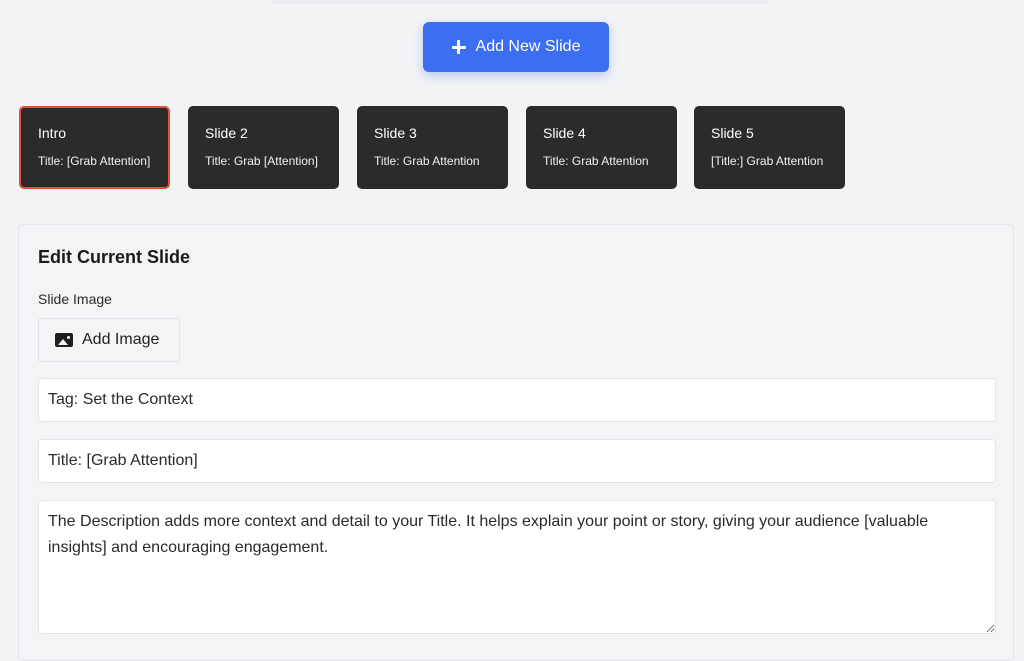  Describe the element at coordinates (517, 461) in the screenshot. I see `title-field` at that location.